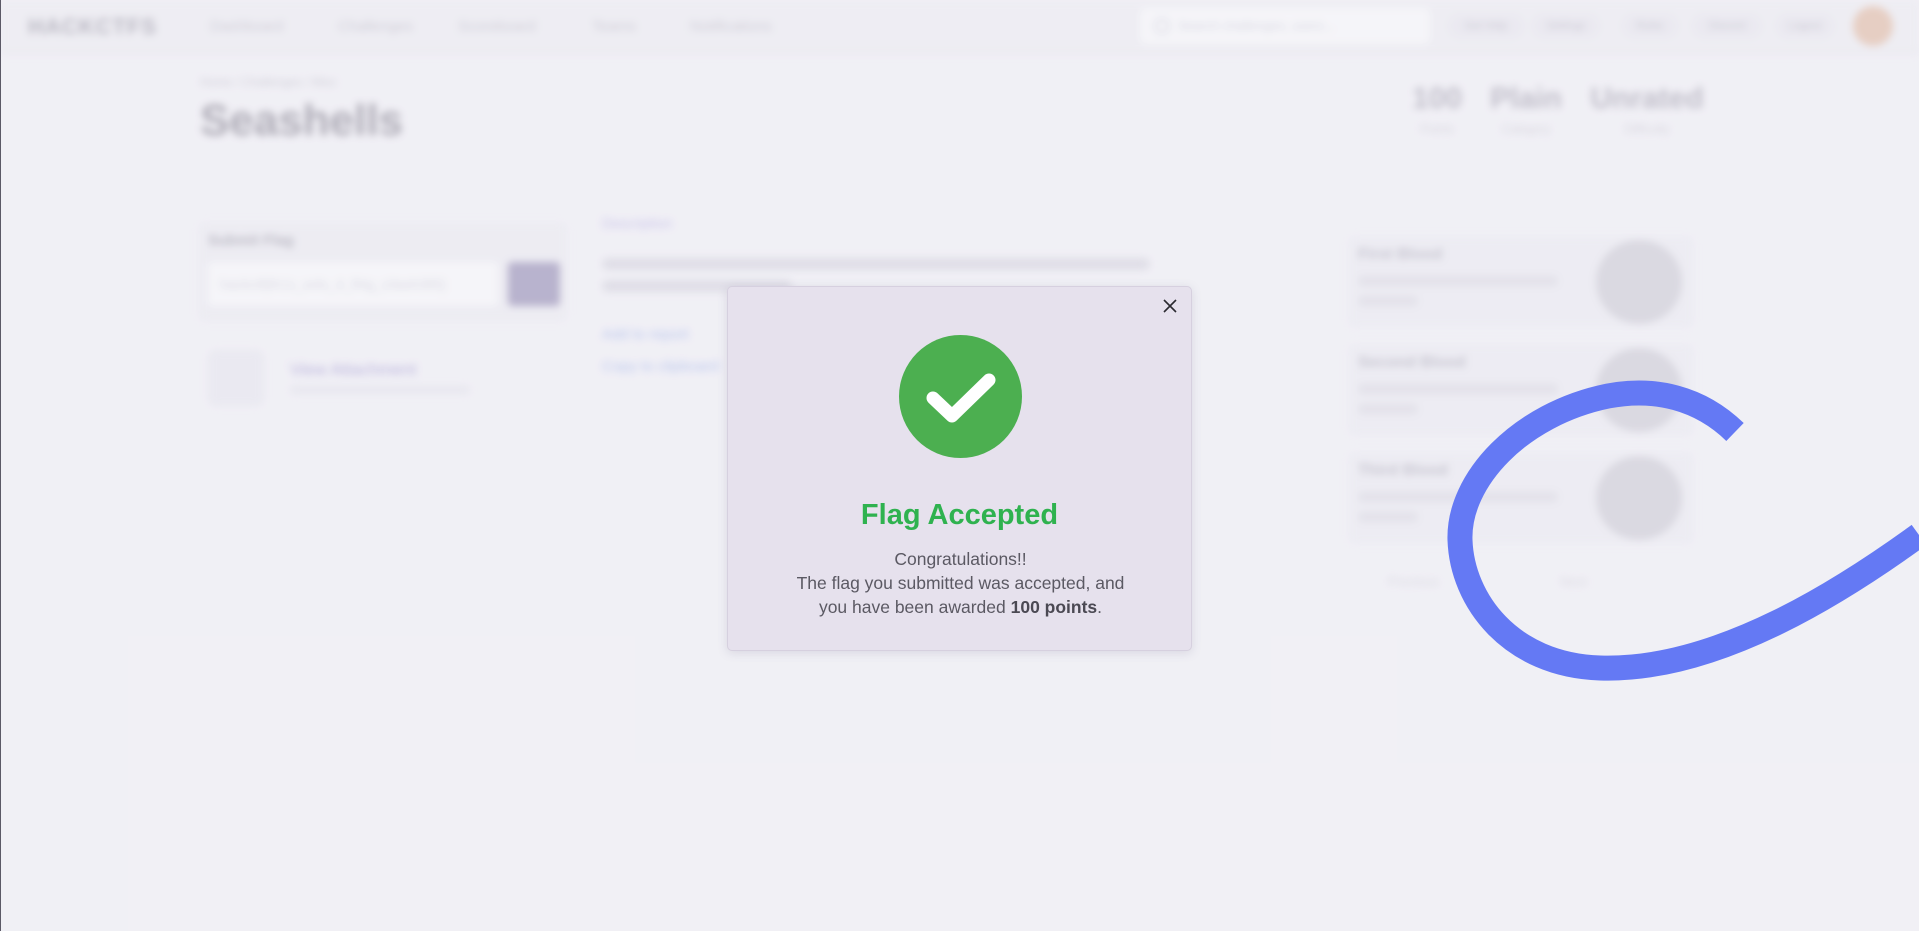  I want to click on dialog-line-3-prefix: you have been awarded, so click(914, 607).